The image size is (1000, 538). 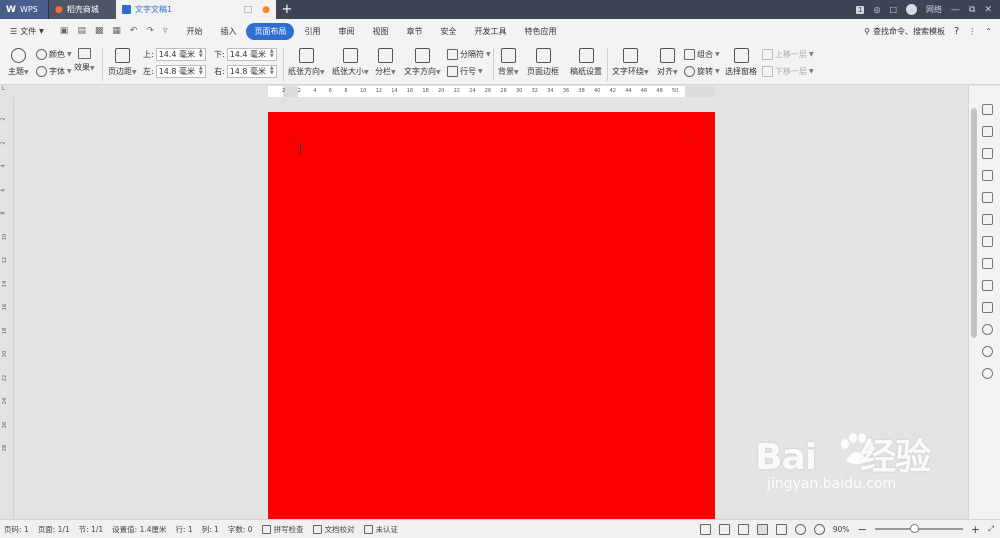 I want to click on status-word-count: 字数: 0, so click(x=240, y=529).